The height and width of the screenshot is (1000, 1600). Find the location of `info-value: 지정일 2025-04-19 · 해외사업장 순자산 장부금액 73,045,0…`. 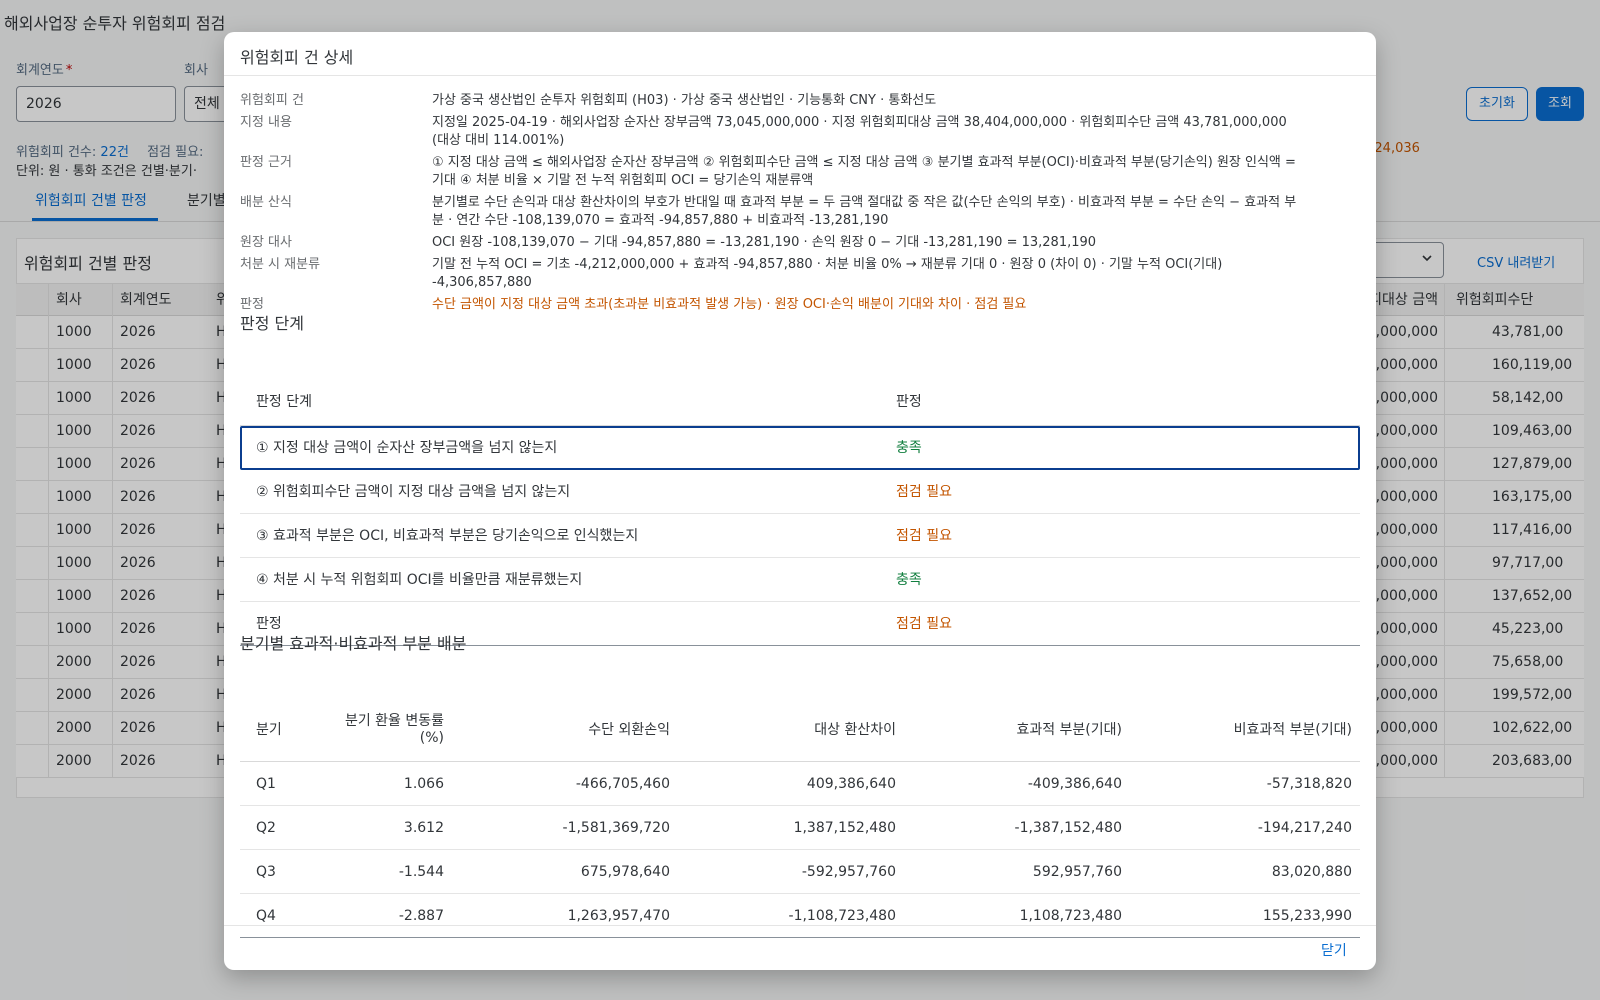

info-value: 지정일 2025-04-19 · 해외사업장 순자산 장부금액 73,045,0… is located at coordinates (859, 131).